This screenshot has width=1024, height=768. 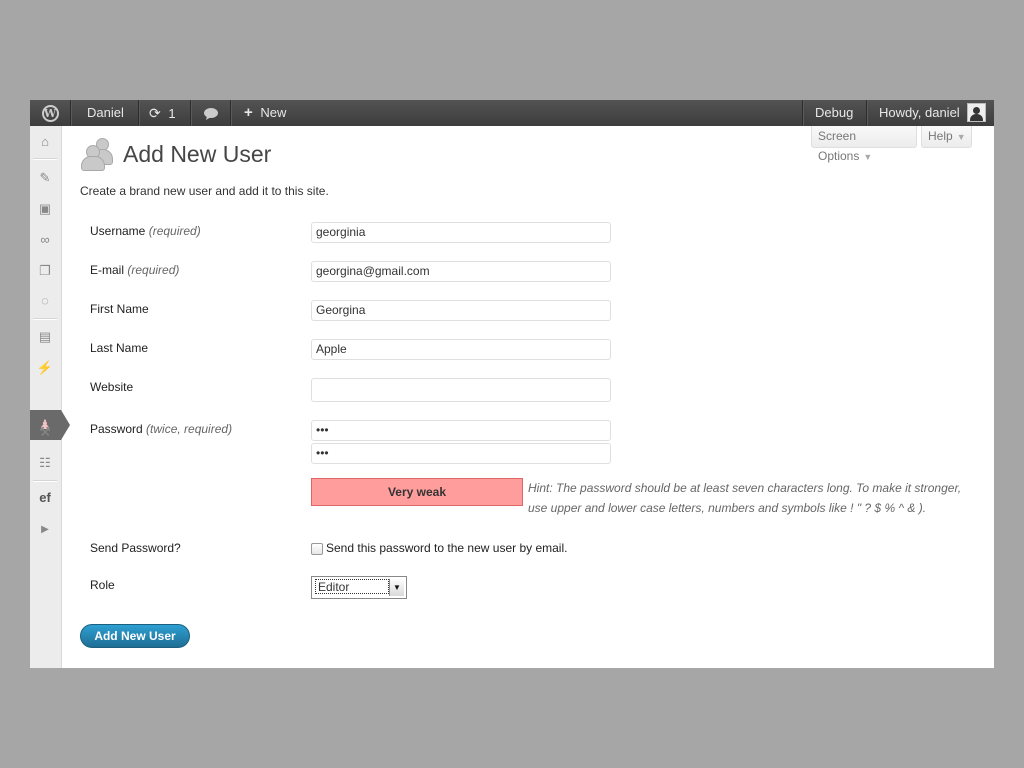 What do you see at coordinates (45, 178) in the screenshot?
I see `posts-icon: ✎` at bounding box center [45, 178].